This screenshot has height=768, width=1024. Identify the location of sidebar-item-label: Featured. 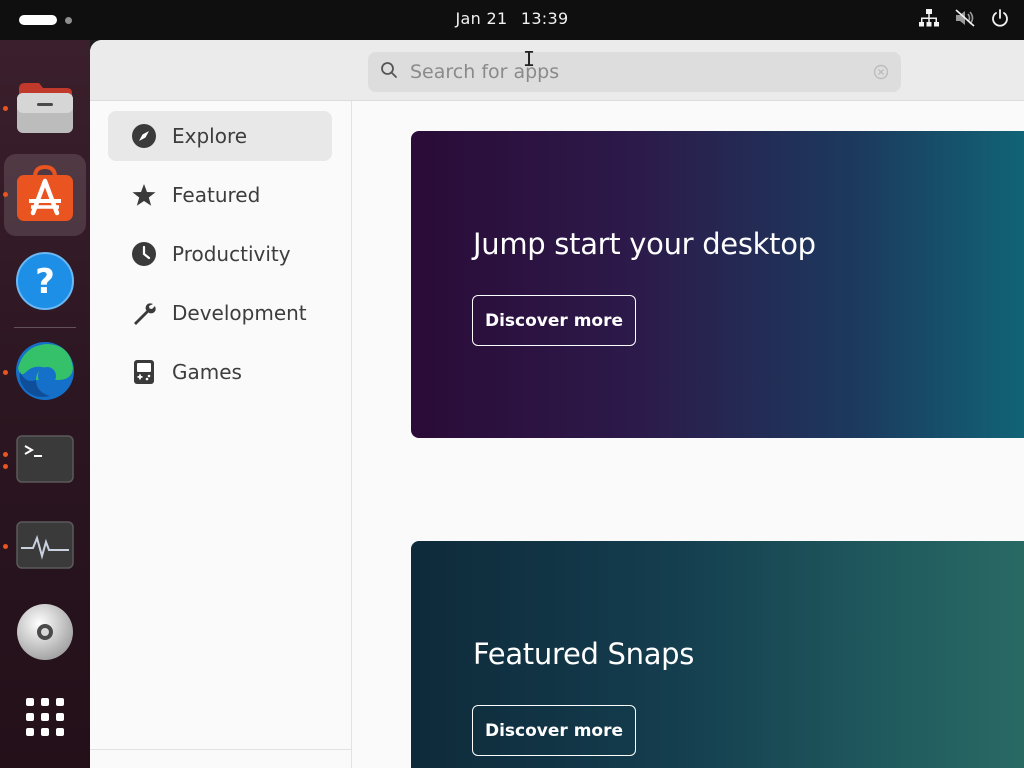
(216, 195).